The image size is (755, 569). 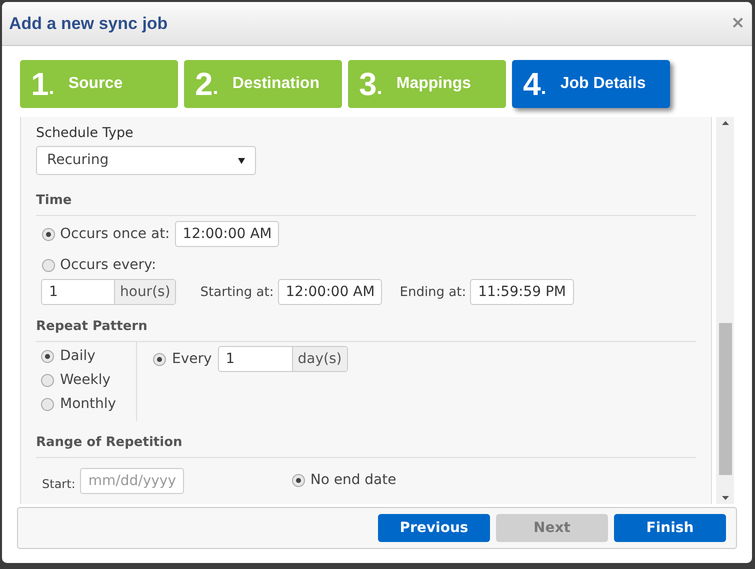 What do you see at coordinates (108, 266) in the screenshot?
I see `radio-label: Occurs every:` at bounding box center [108, 266].